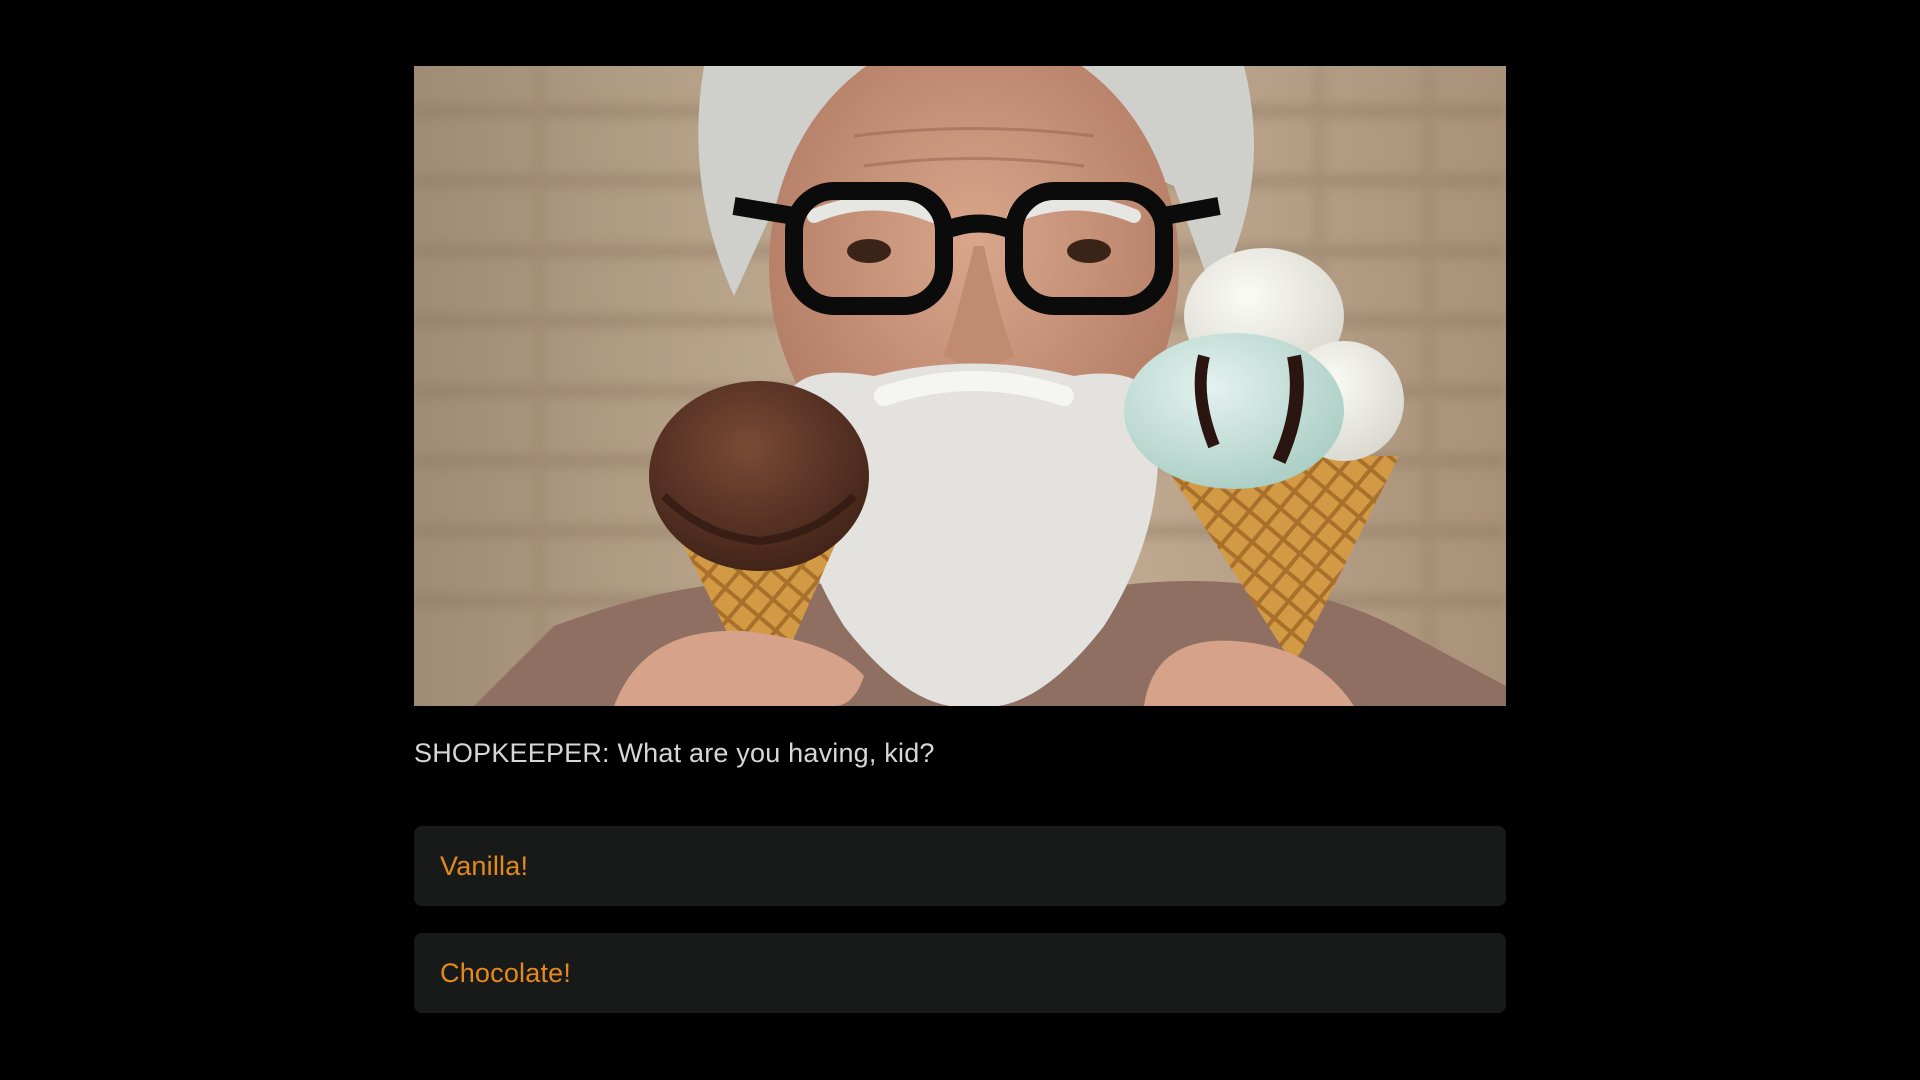 This screenshot has width=1920, height=1080. I want to click on choice-vanilla-button: Vanilla!, so click(960, 866).